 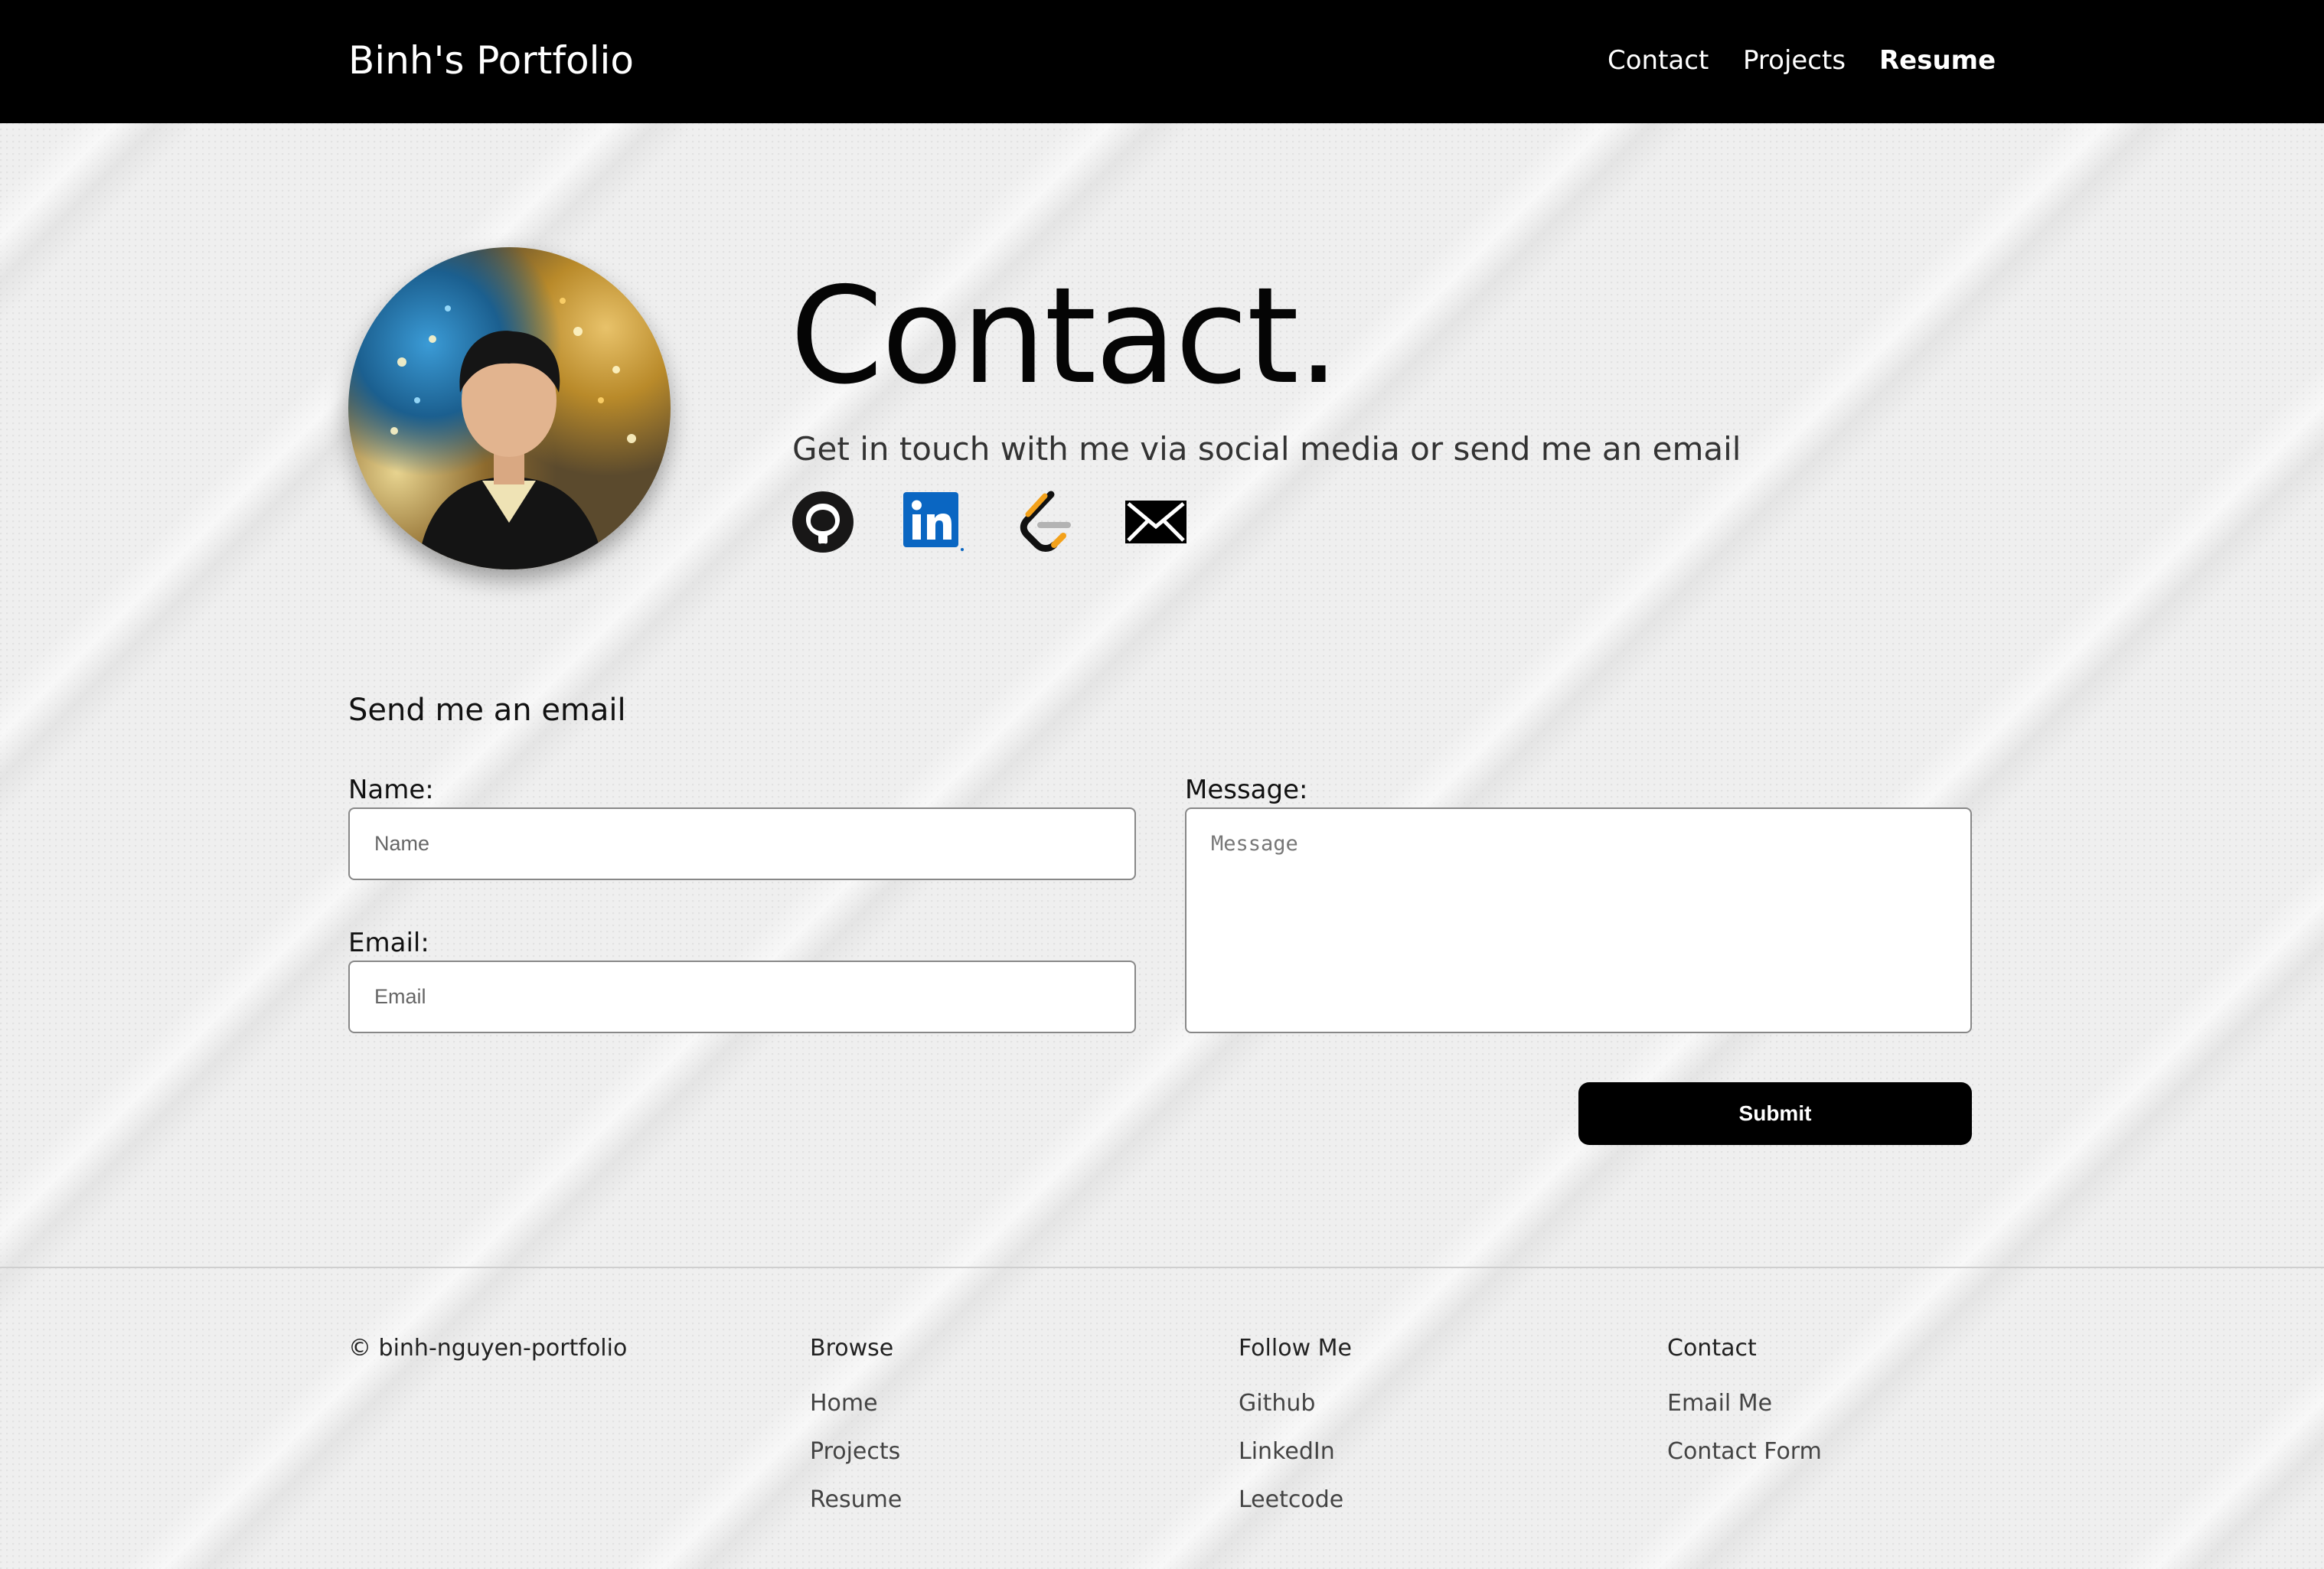 I want to click on email-input, so click(x=742, y=997).